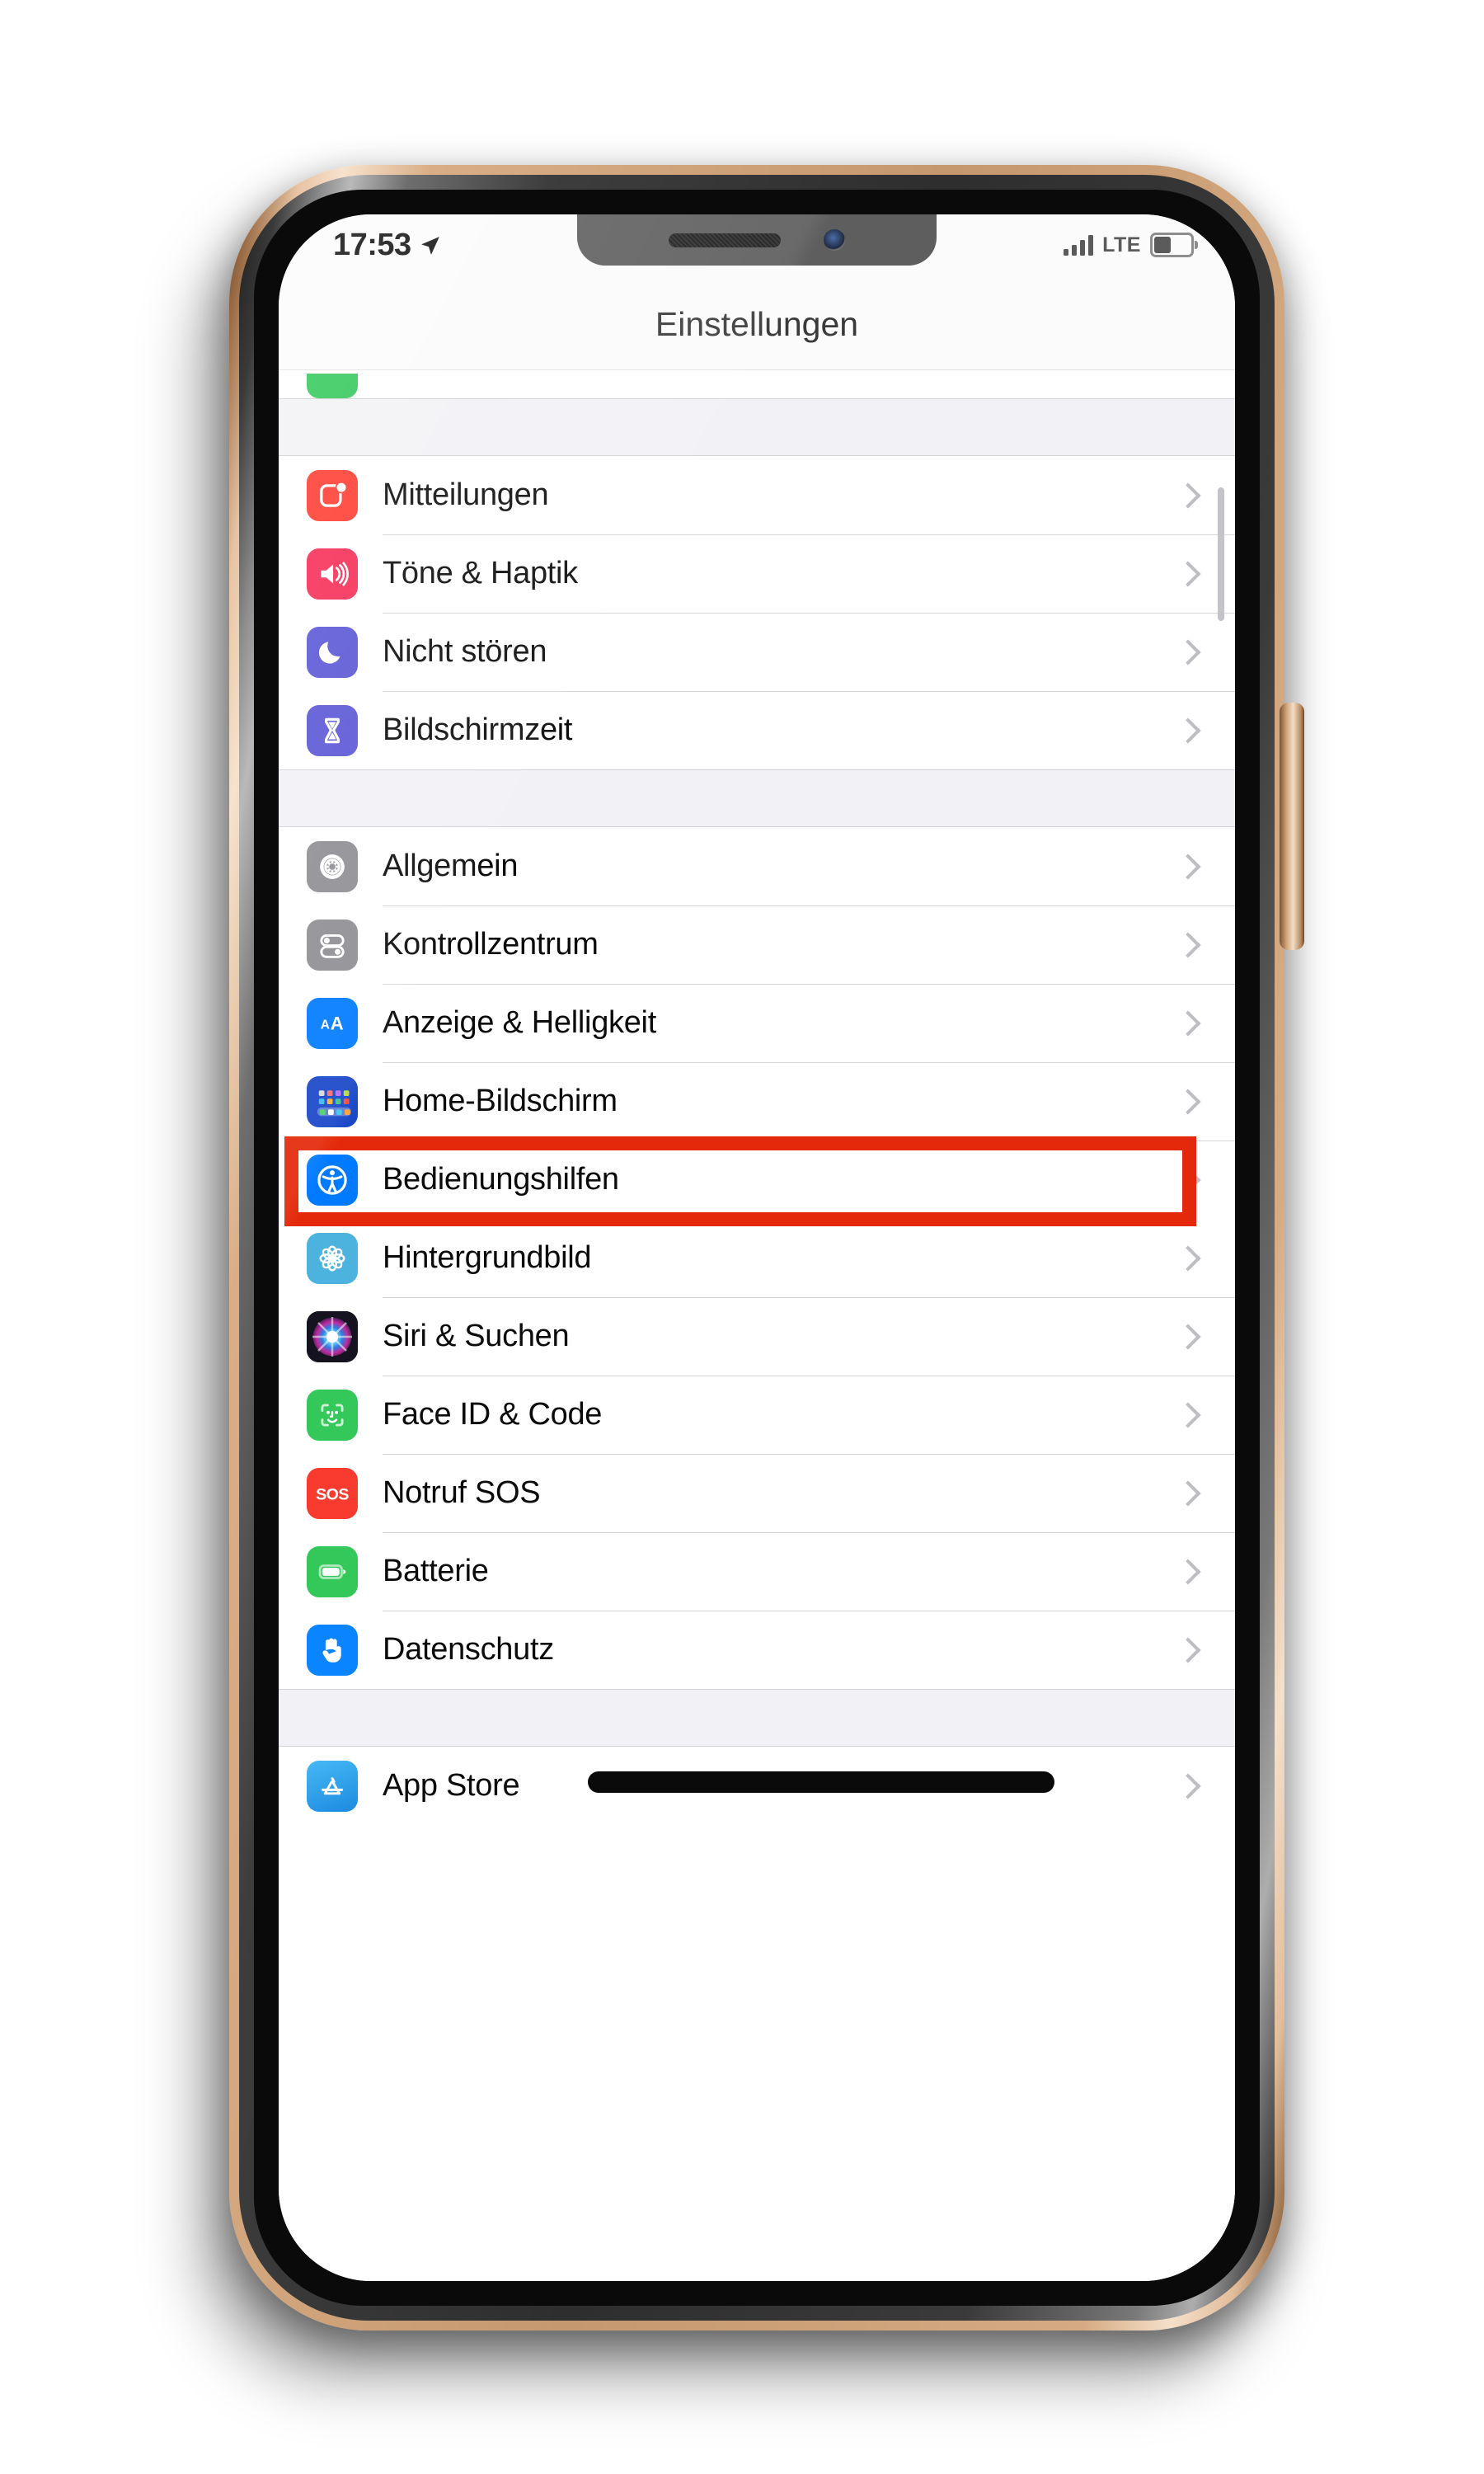 The width and height of the screenshot is (1484, 2474). What do you see at coordinates (501, 1179) in the screenshot?
I see `list-item-label: Bedienungshilfen` at bounding box center [501, 1179].